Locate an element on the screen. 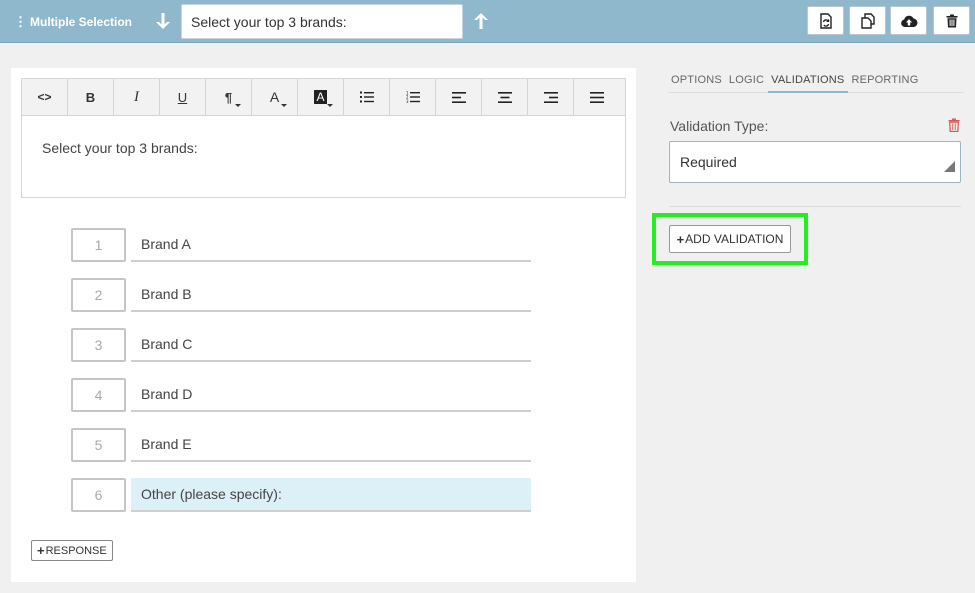 This screenshot has height=593, width=975. response-row: 2 Brand B is located at coordinates (301, 295).